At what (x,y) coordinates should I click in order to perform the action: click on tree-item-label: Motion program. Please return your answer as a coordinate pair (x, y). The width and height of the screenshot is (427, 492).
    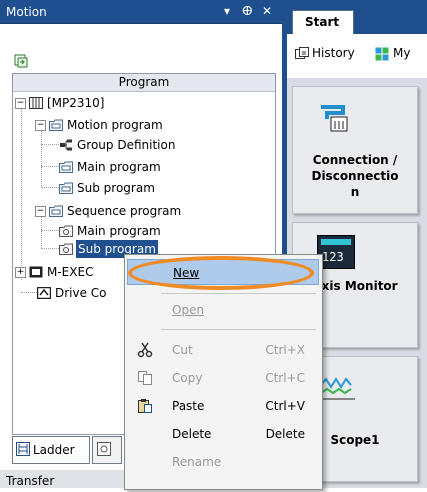
    Looking at the image, I should click on (115, 125).